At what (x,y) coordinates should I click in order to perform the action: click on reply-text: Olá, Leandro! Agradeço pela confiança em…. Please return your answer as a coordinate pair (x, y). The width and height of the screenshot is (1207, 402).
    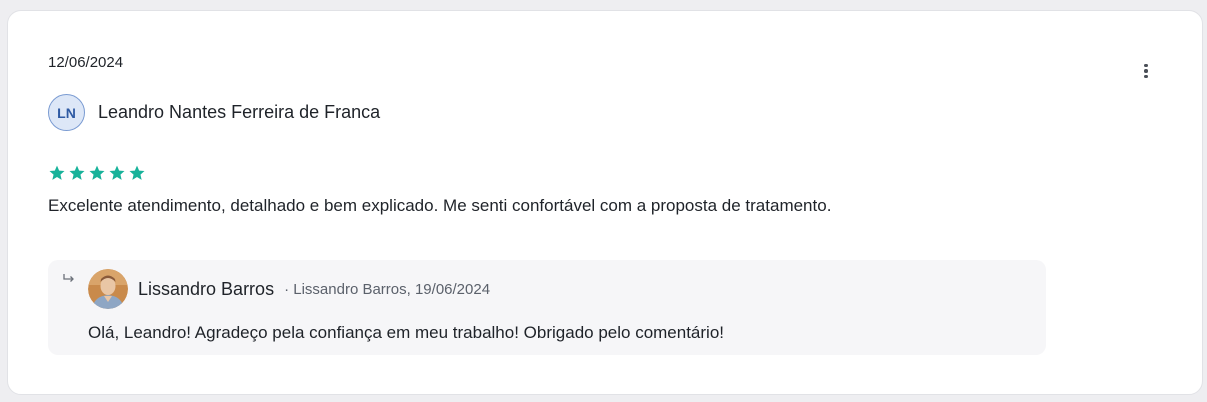
    Looking at the image, I should click on (406, 332).